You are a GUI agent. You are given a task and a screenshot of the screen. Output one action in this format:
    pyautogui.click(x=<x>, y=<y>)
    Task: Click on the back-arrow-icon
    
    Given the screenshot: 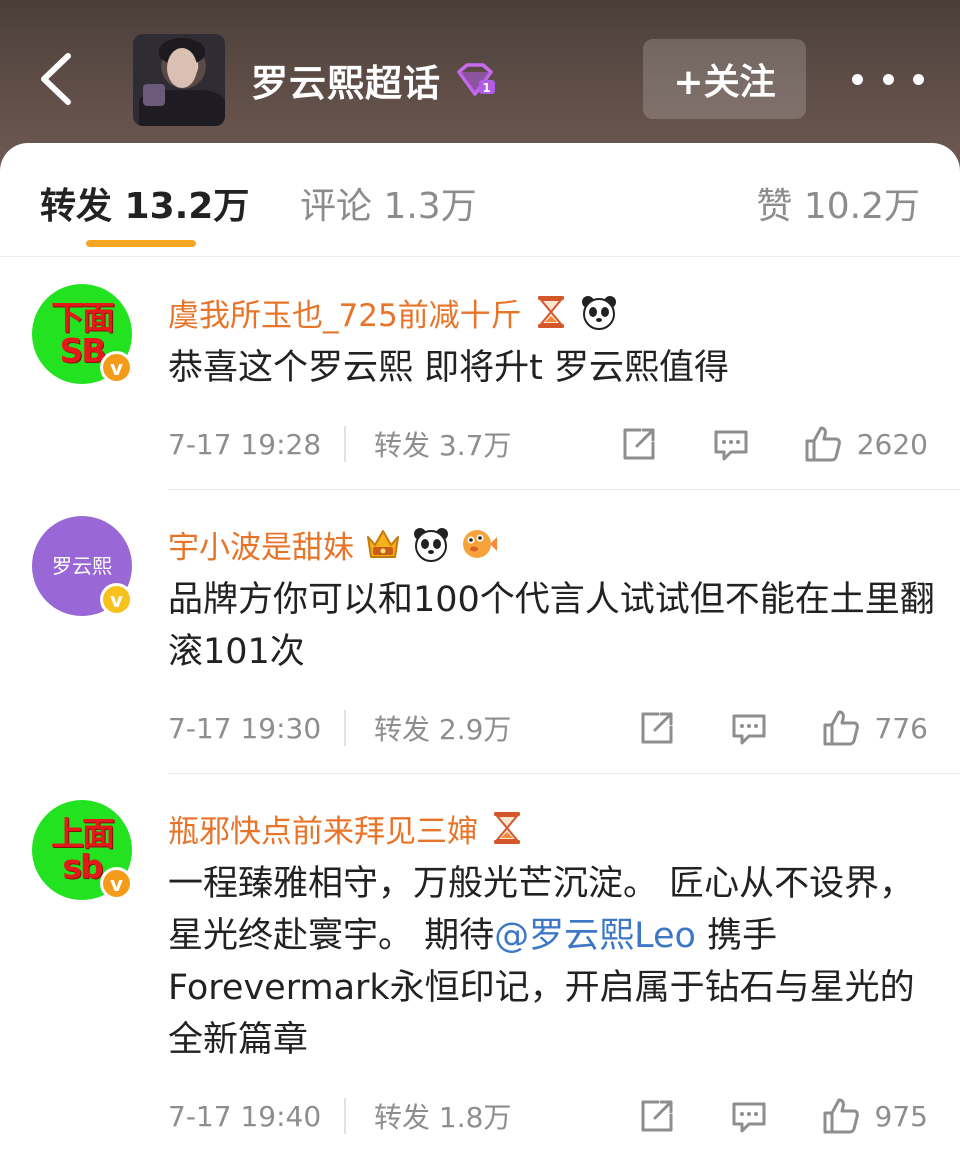 What is the action you would take?
    pyautogui.click(x=56, y=79)
    